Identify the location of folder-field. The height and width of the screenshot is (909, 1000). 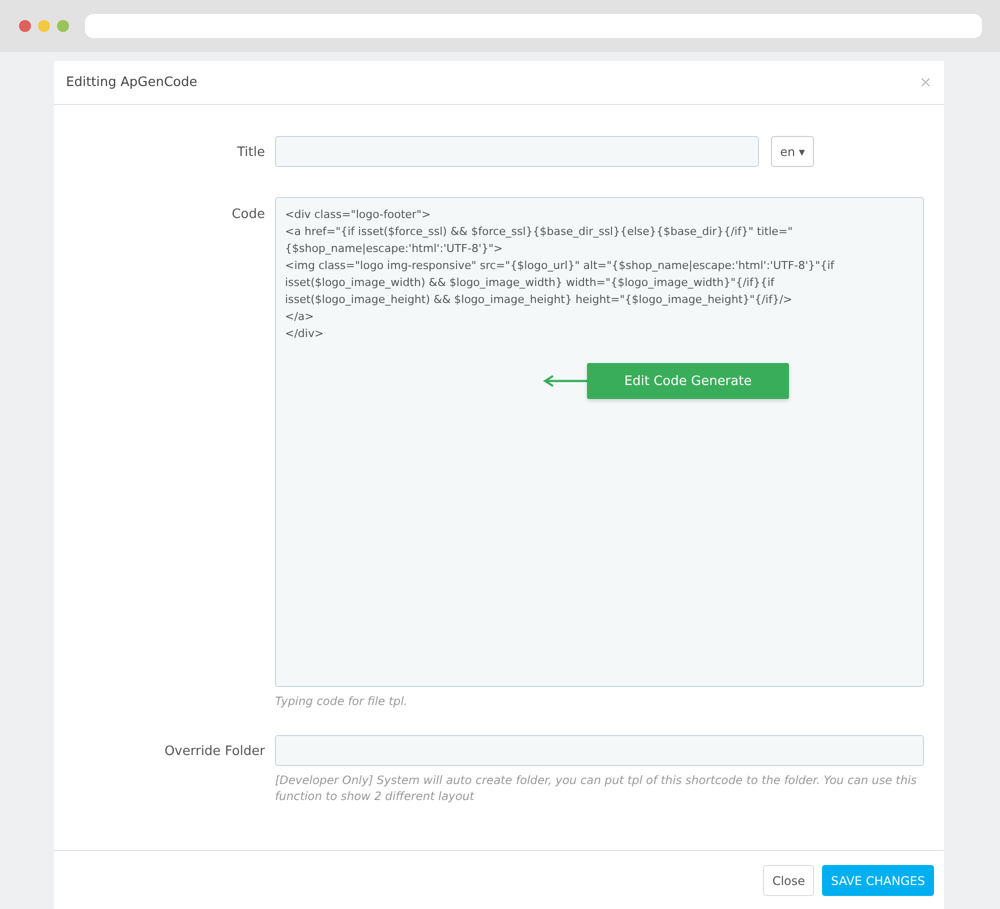
(599, 750).